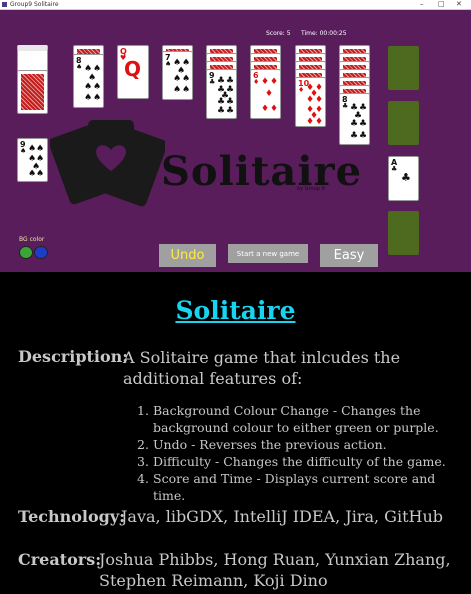 The height and width of the screenshot is (594, 471). What do you see at coordinates (349, 255) in the screenshot?
I see `difficulty-button: Easy` at bounding box center [349, 255].